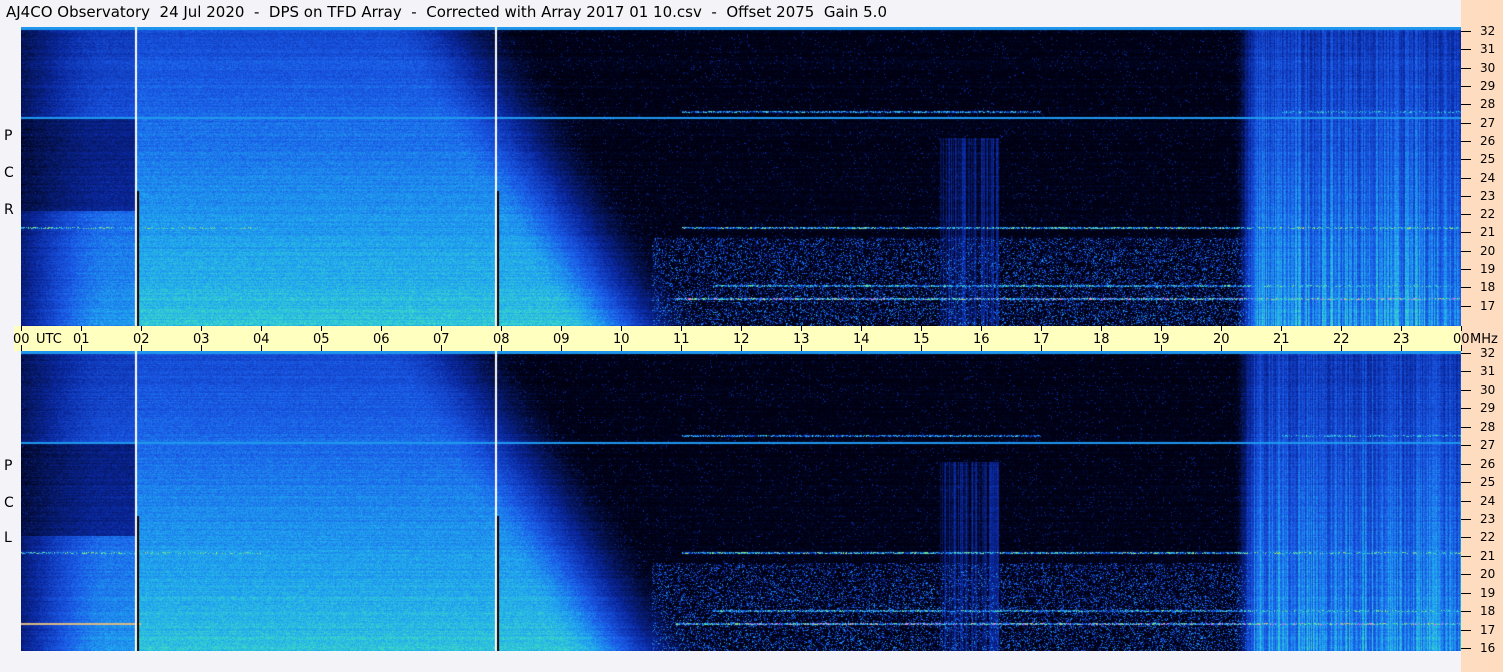  Describe the element at coordinates (1488, 593) in the screenshot. I see `freq-tick-label-bottom: 19` at that location.